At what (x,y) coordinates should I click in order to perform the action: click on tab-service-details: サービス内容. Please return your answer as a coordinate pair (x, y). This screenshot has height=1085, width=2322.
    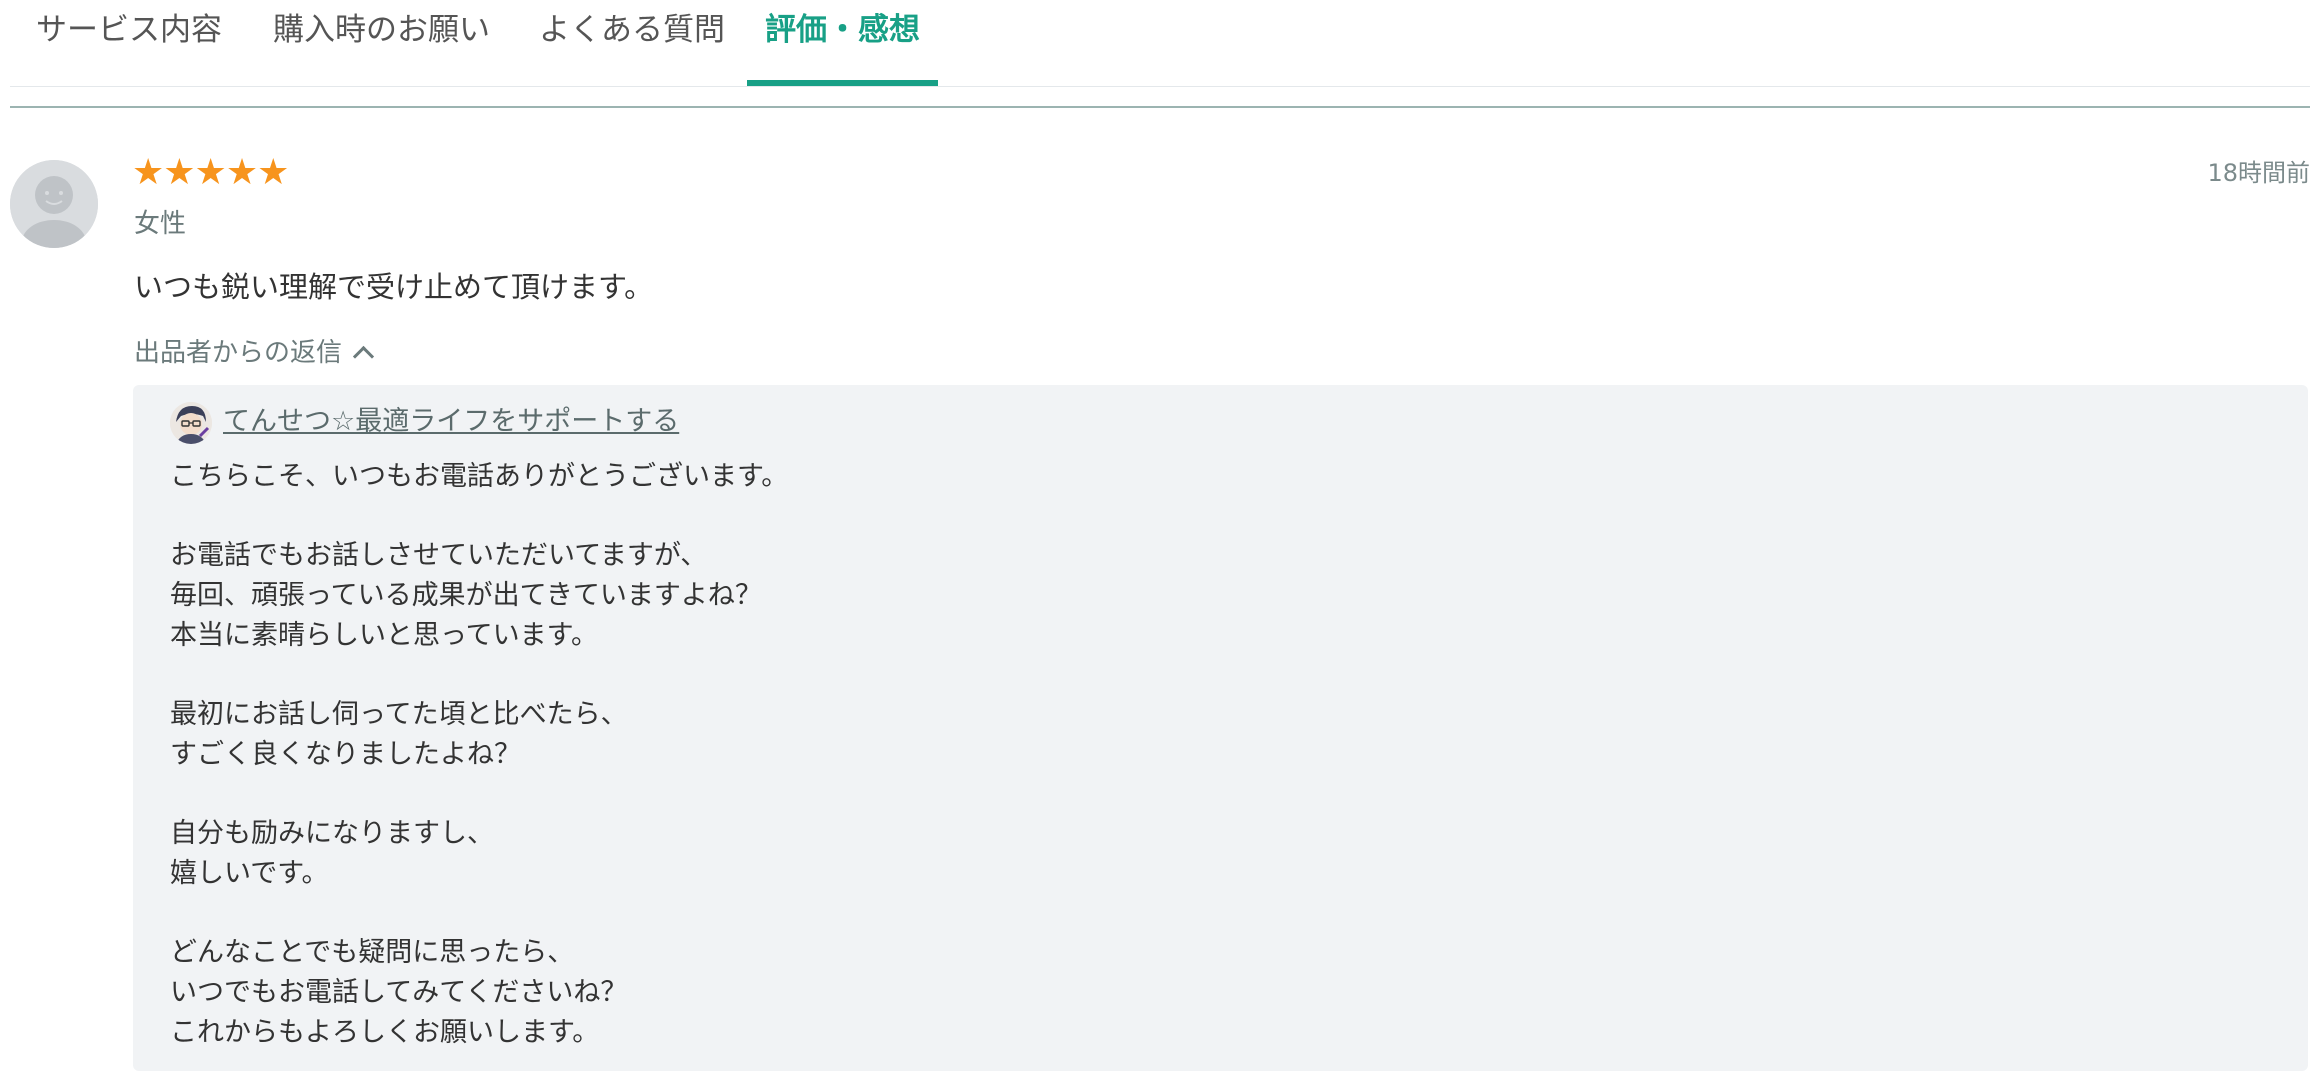
    Looking at the image, I should click on (129, 43).